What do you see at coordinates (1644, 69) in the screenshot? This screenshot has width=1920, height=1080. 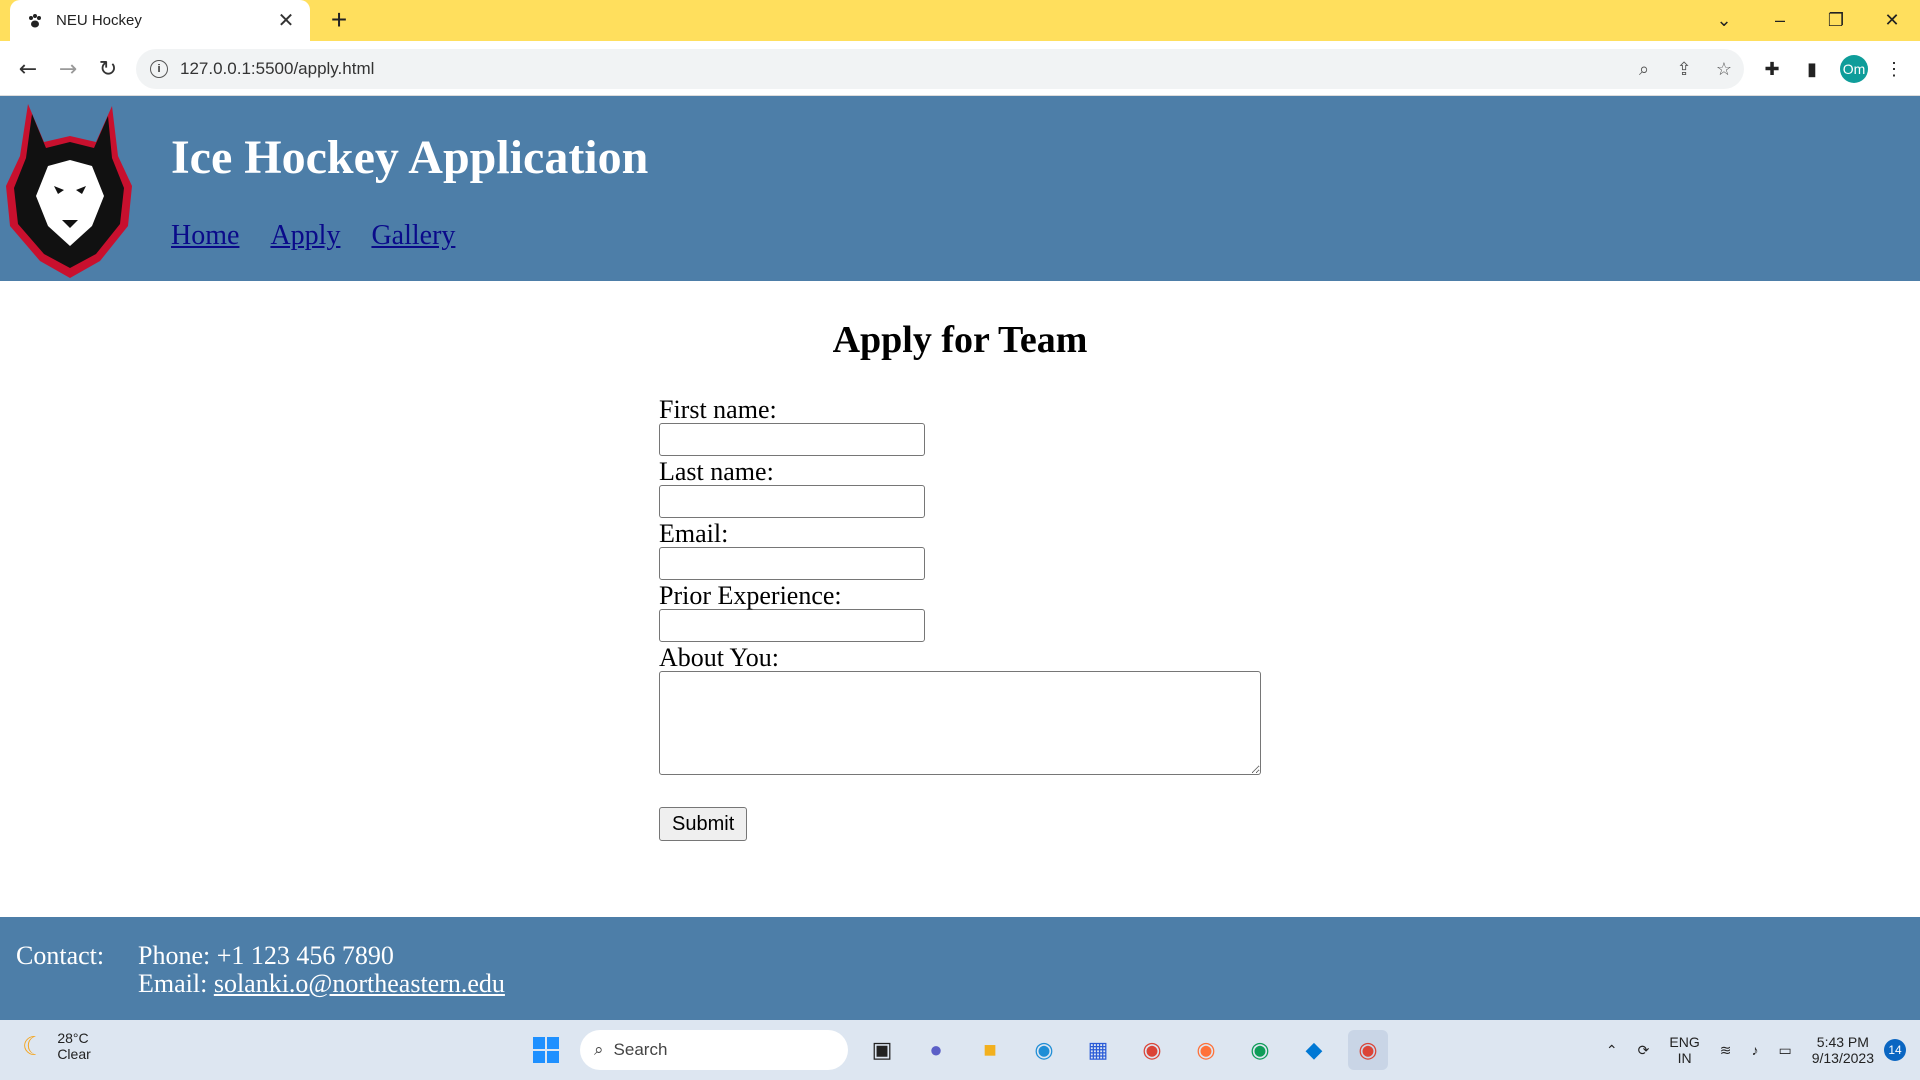 I see `zoom-icon: ⌕` at bounding box center [1644, 69].